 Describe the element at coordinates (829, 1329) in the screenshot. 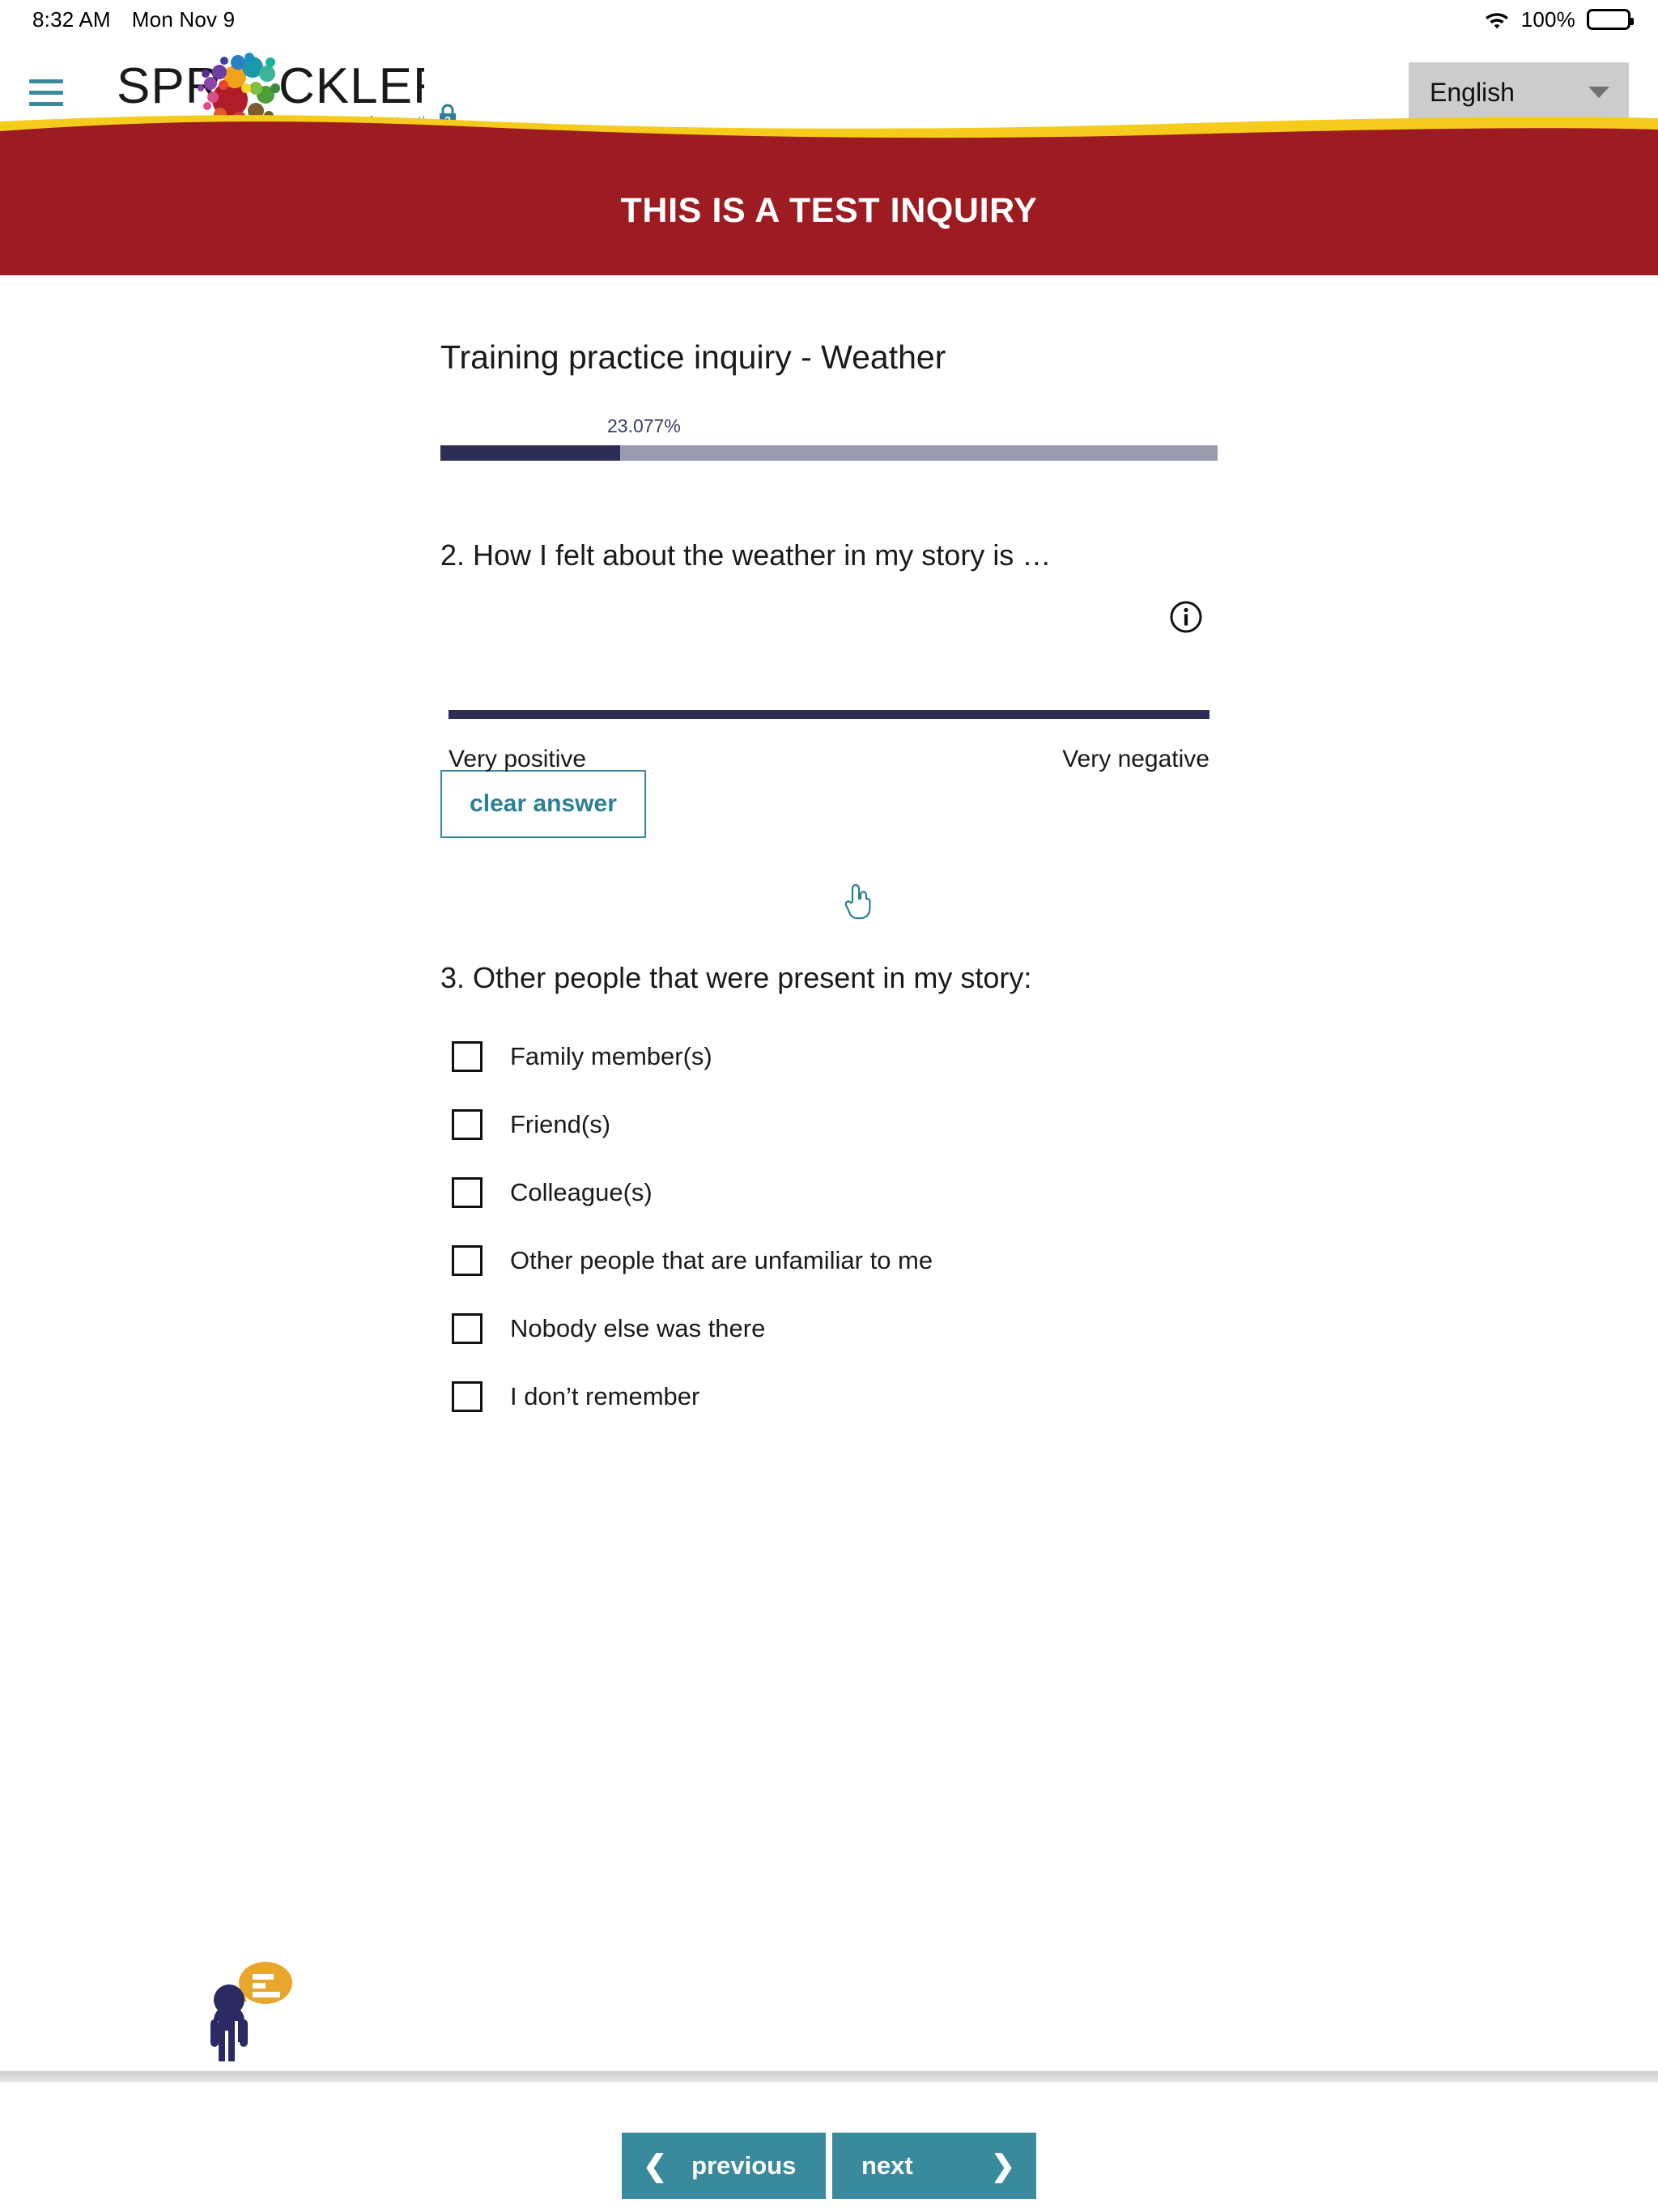

I see `checkbox-row: Nobody else was there` at that location.